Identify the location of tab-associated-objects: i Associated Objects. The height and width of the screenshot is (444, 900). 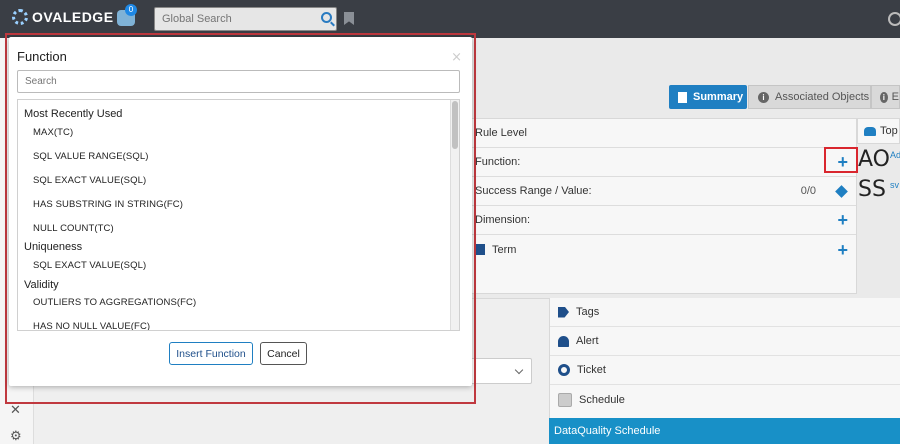
(809, 97).